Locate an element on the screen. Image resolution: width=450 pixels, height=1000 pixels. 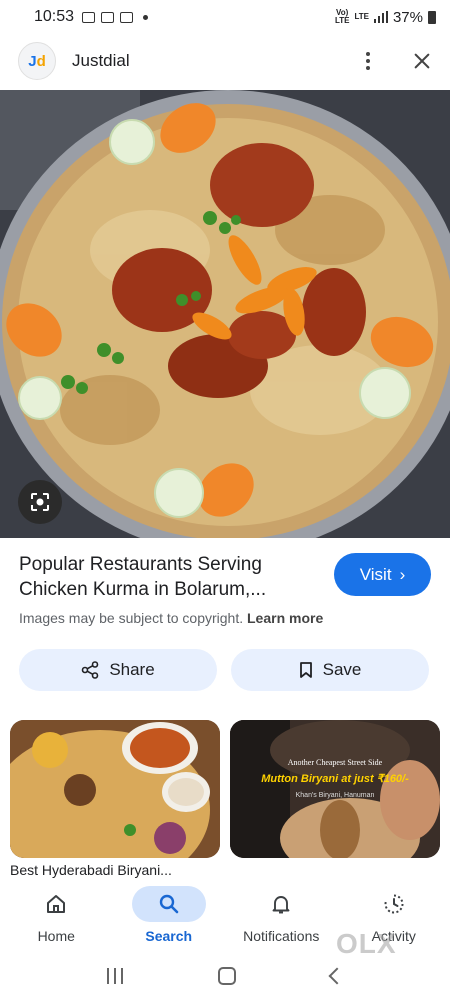
lens-icon is located at coordinates (40, 502).